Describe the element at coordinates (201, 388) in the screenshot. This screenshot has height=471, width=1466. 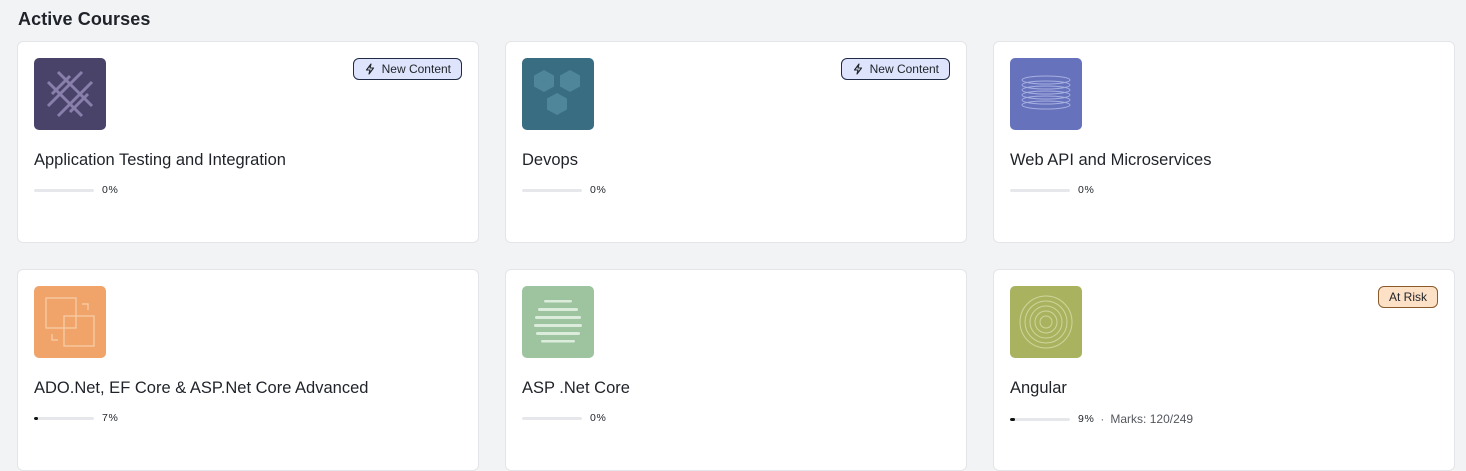
I see `course-title: ADO.Net, EF Core & ASP.Net Core Advanced` at that location.